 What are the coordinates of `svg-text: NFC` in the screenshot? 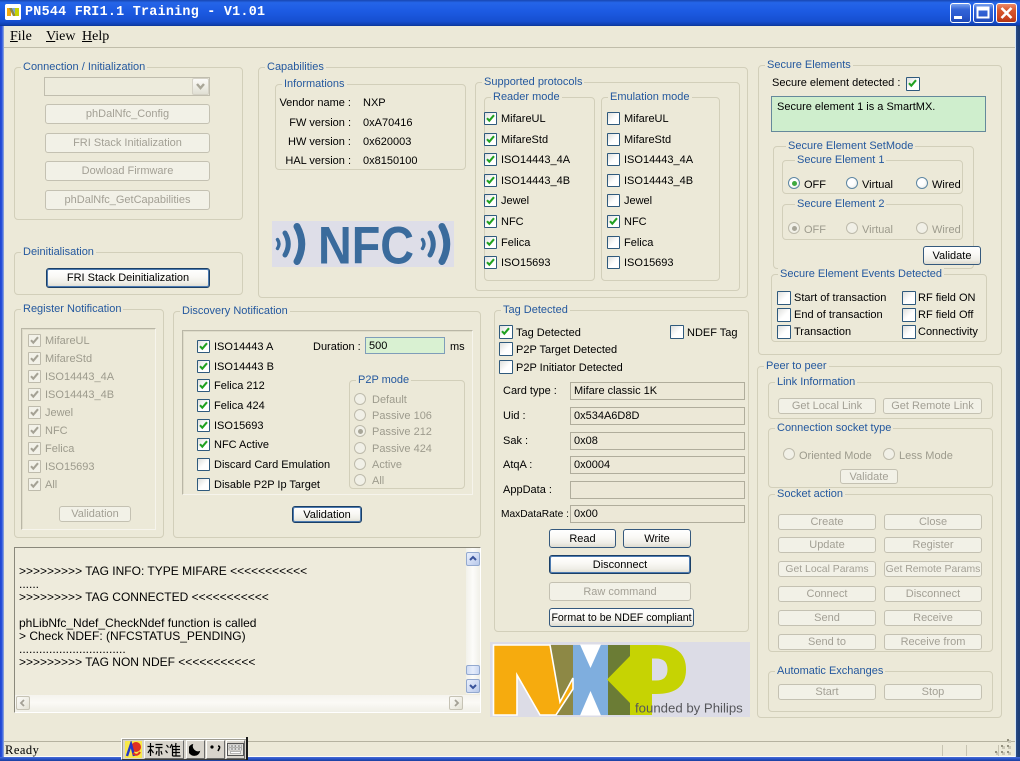 It's located at (366, 244).